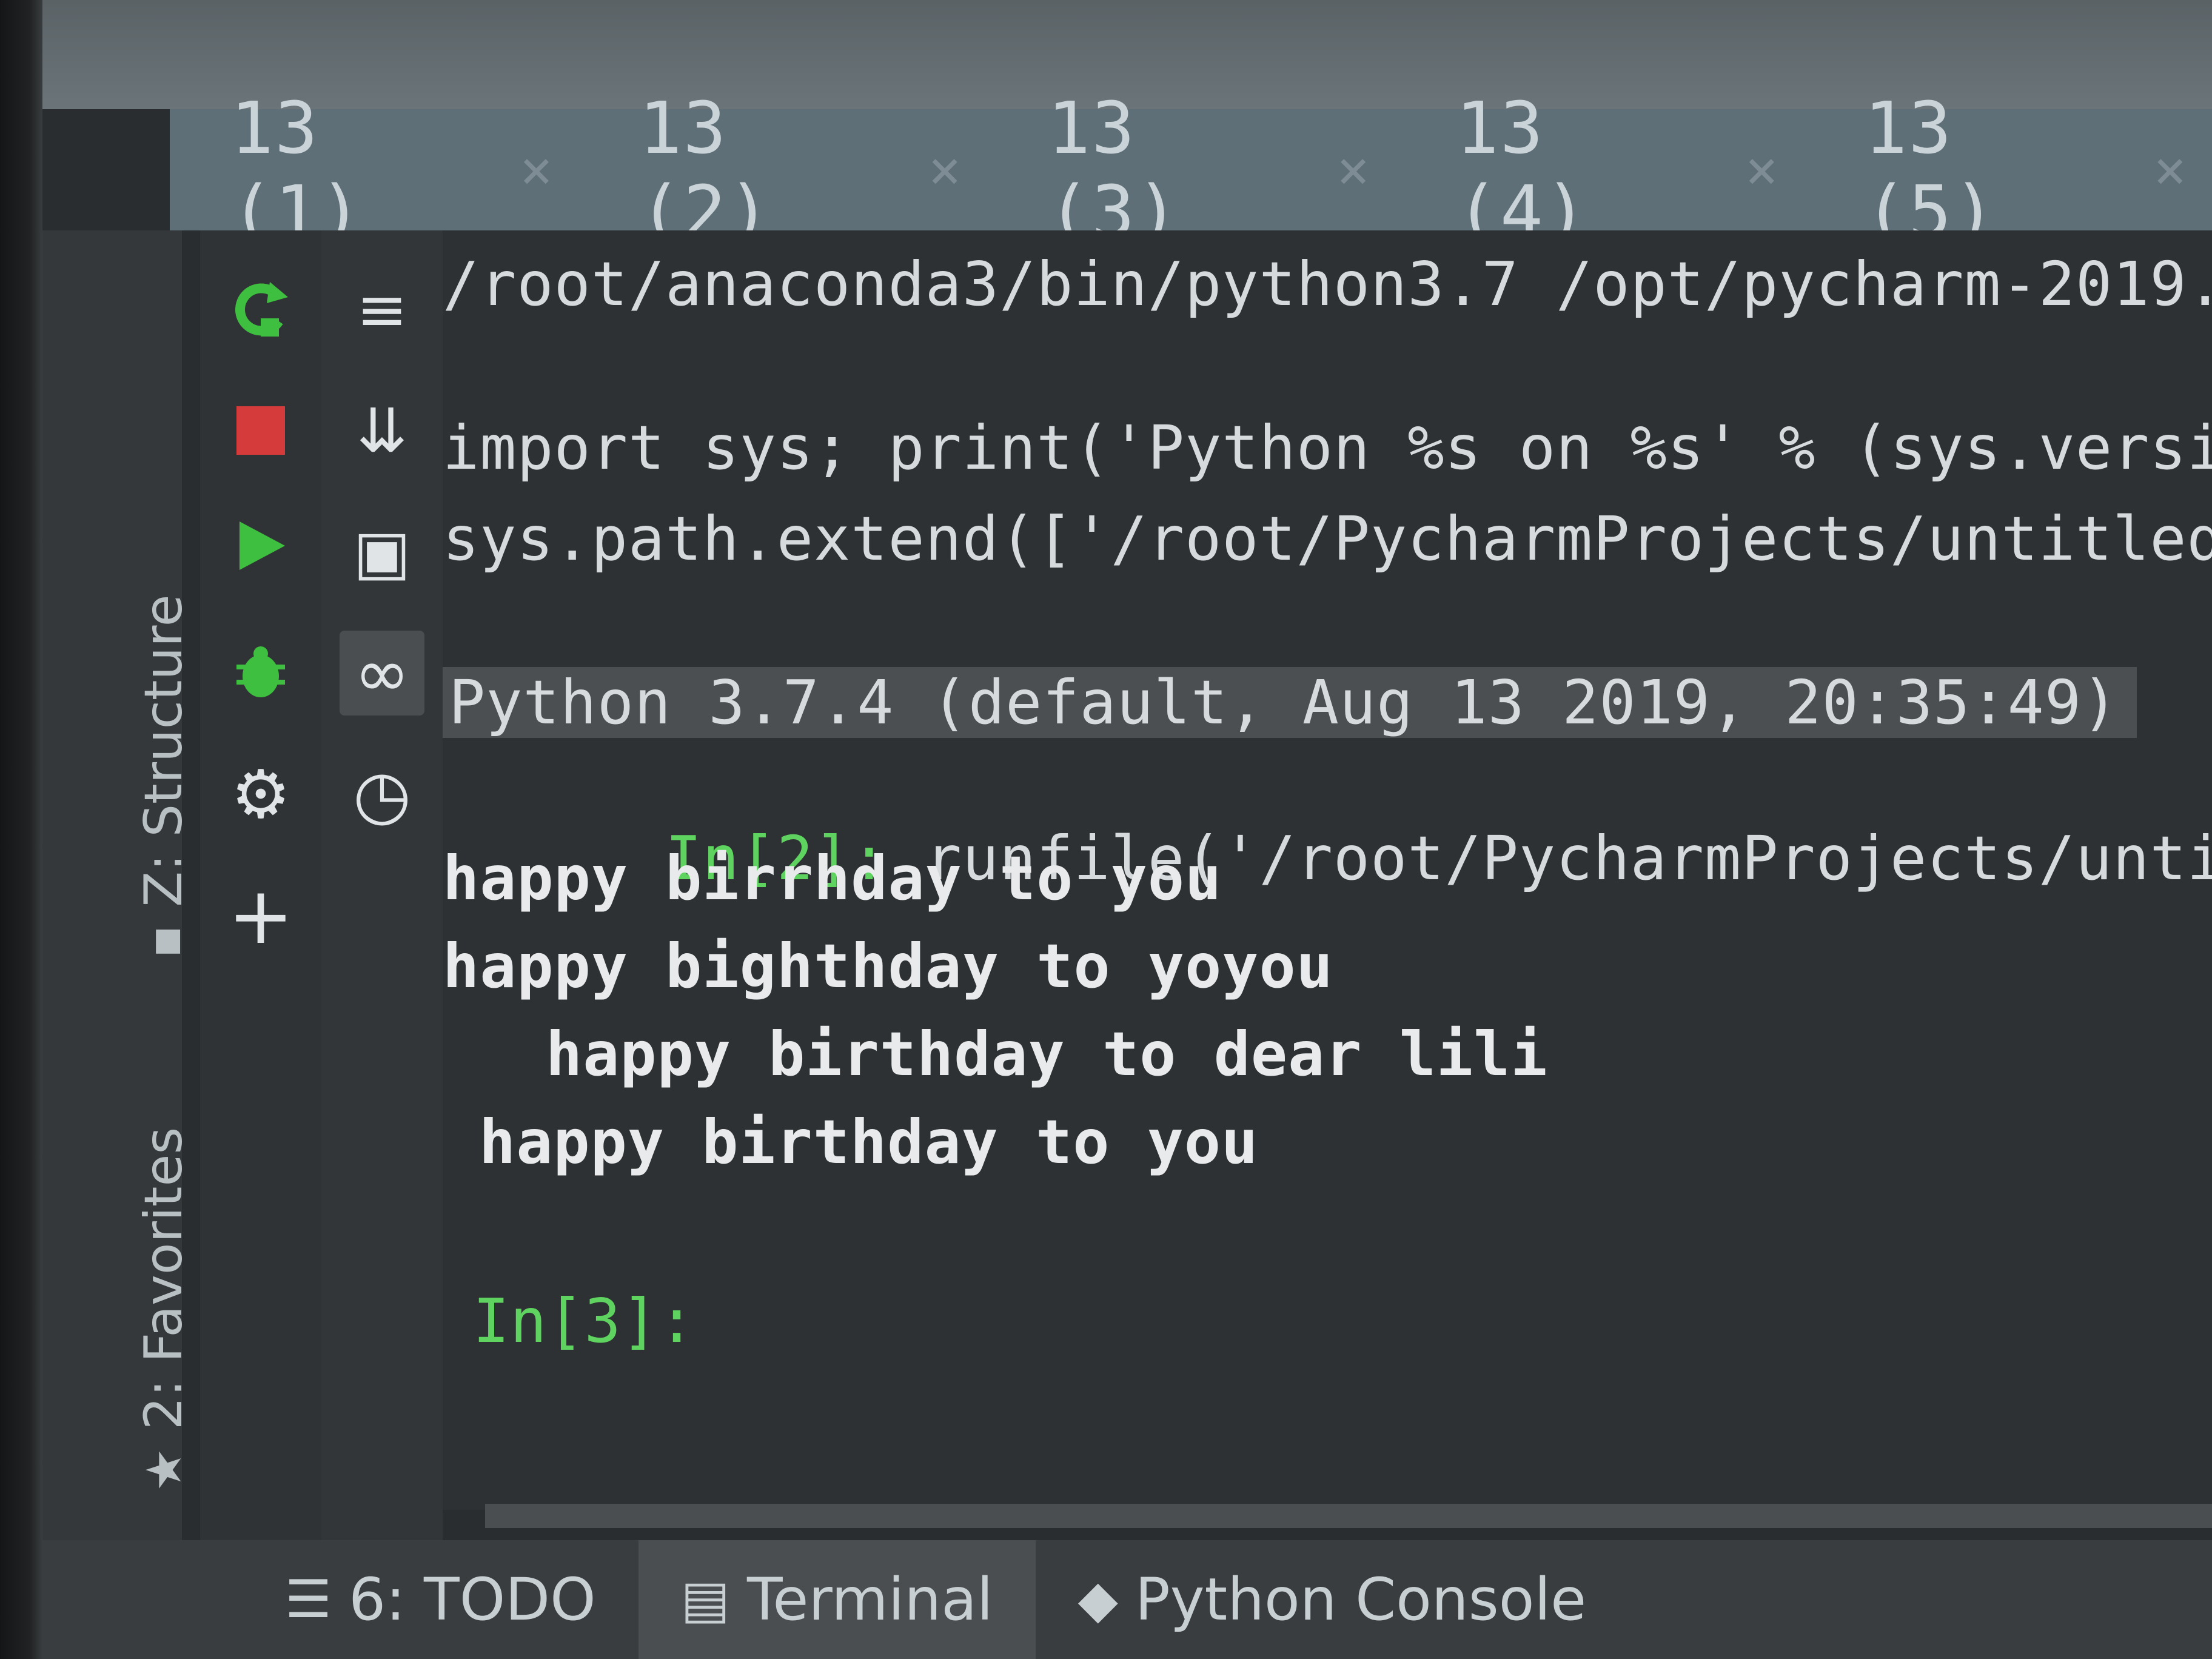 This screenshot has height=1659, width=2212. I want to click on favorites-tool-button: ★ 2: Favorites, so click(163, 1309).